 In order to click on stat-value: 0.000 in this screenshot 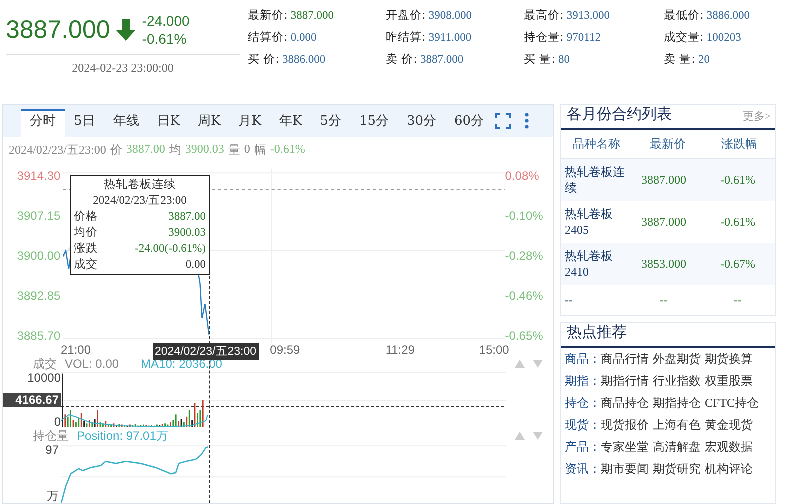, I will do `click(303, 38)`.